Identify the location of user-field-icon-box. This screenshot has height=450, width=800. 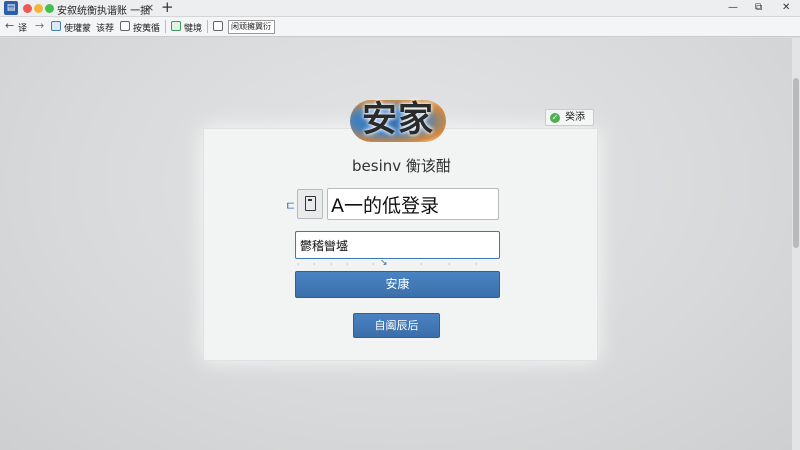
(310, 204).